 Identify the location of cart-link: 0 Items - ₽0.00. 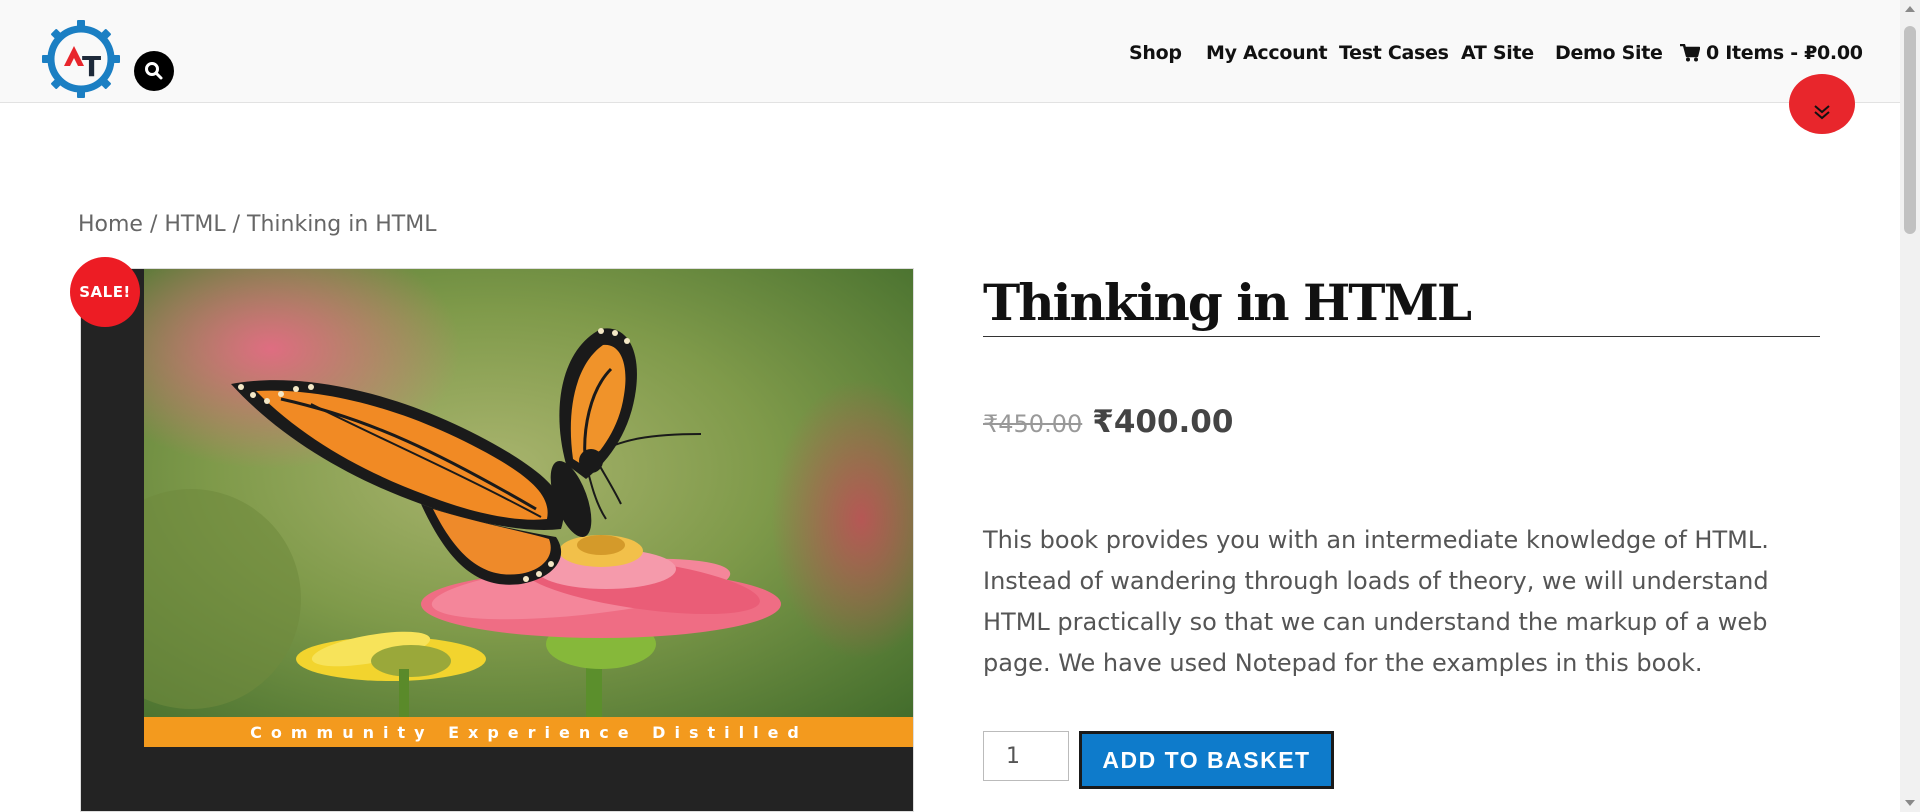
(1771, 53).